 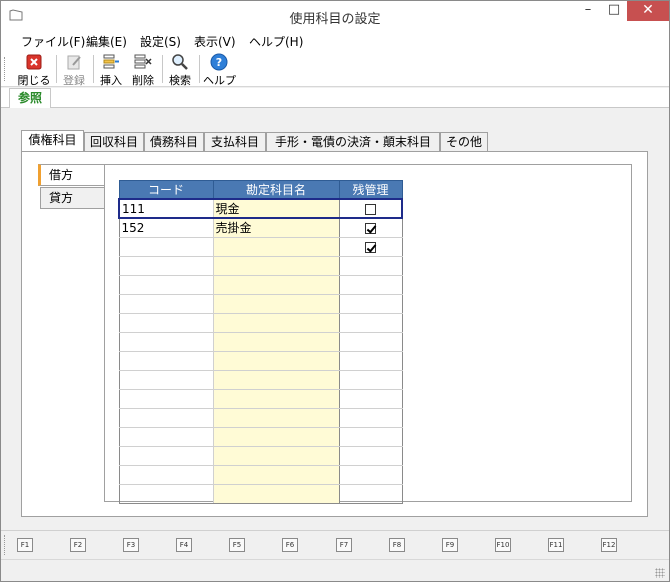 I want to click on fkey-f12: F12, so click(x=609, y=545).